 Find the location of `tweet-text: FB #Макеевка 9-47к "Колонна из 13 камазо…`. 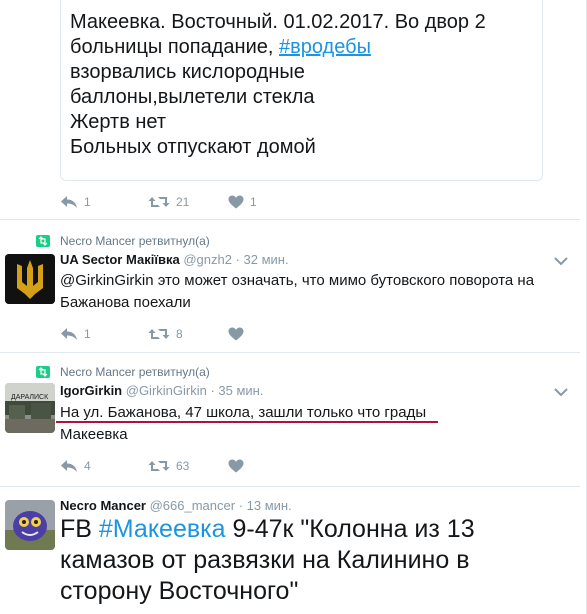

tweet-text: FB #Макеевка 9-47к "Колонна из 13 камазо… is located at coordinates (310, 560).